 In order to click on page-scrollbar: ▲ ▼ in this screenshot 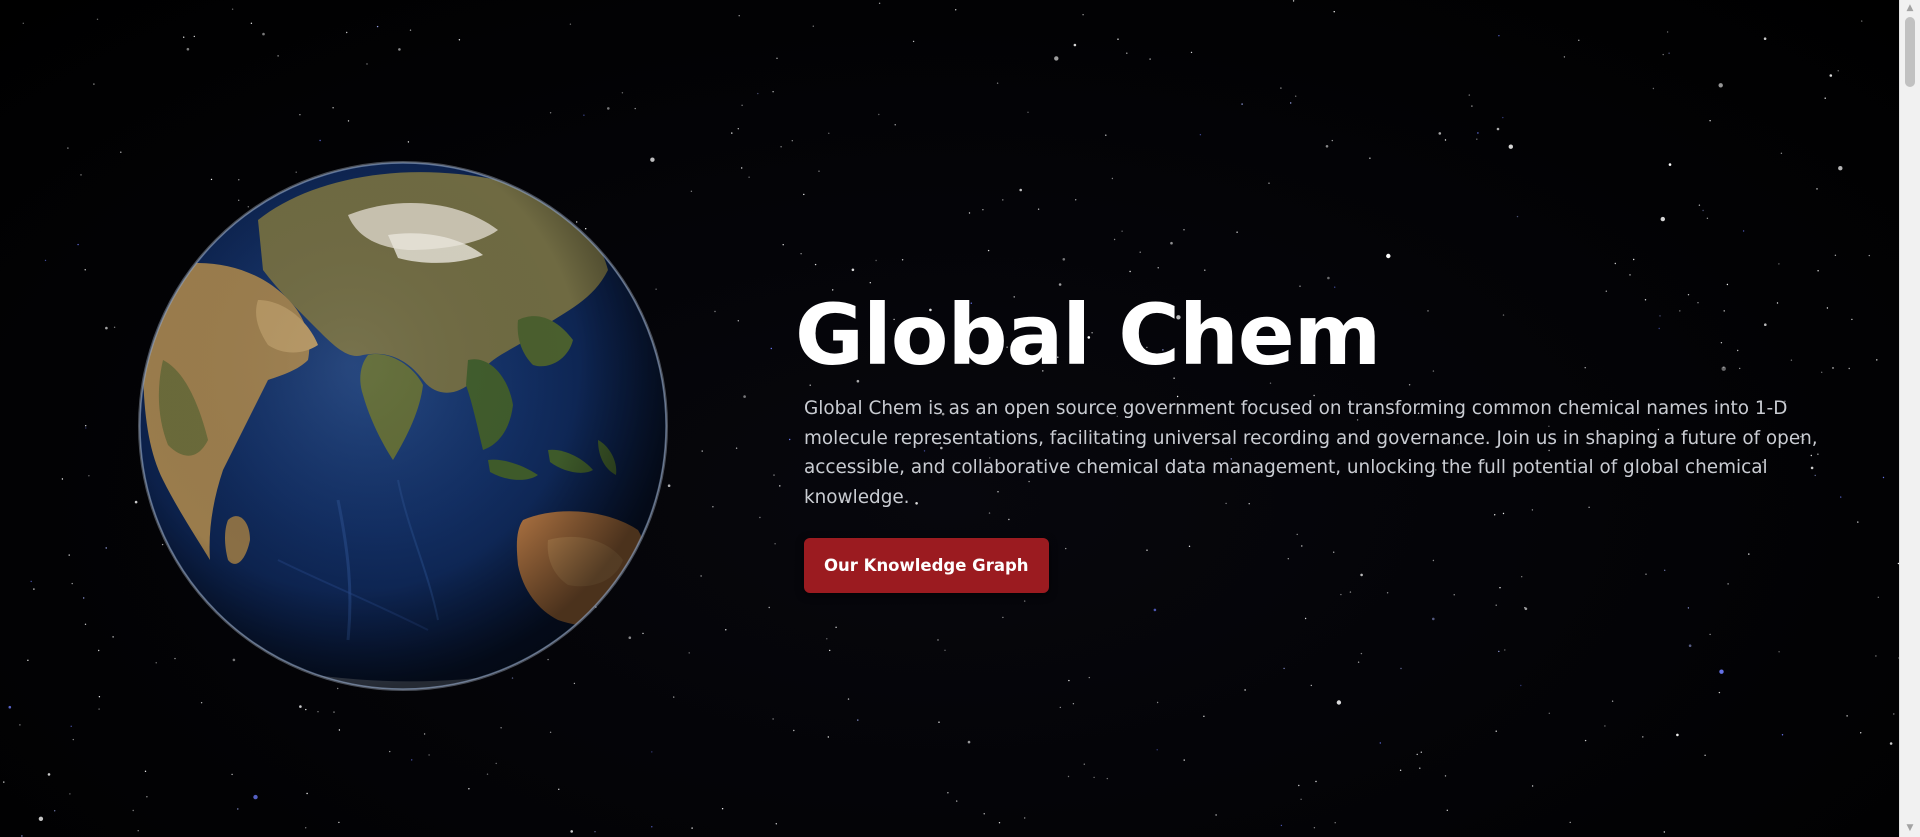, I will do `click(1909, 418)`.